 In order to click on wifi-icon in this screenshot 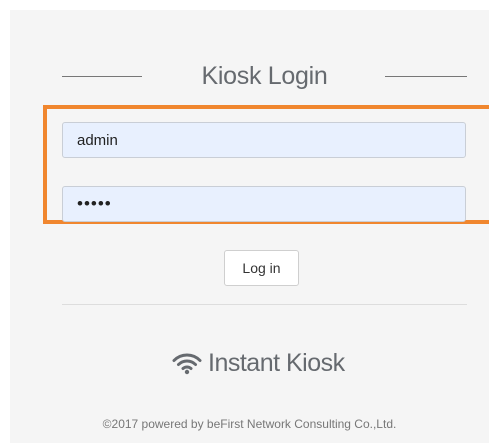, I will do `click(187, 364)`.